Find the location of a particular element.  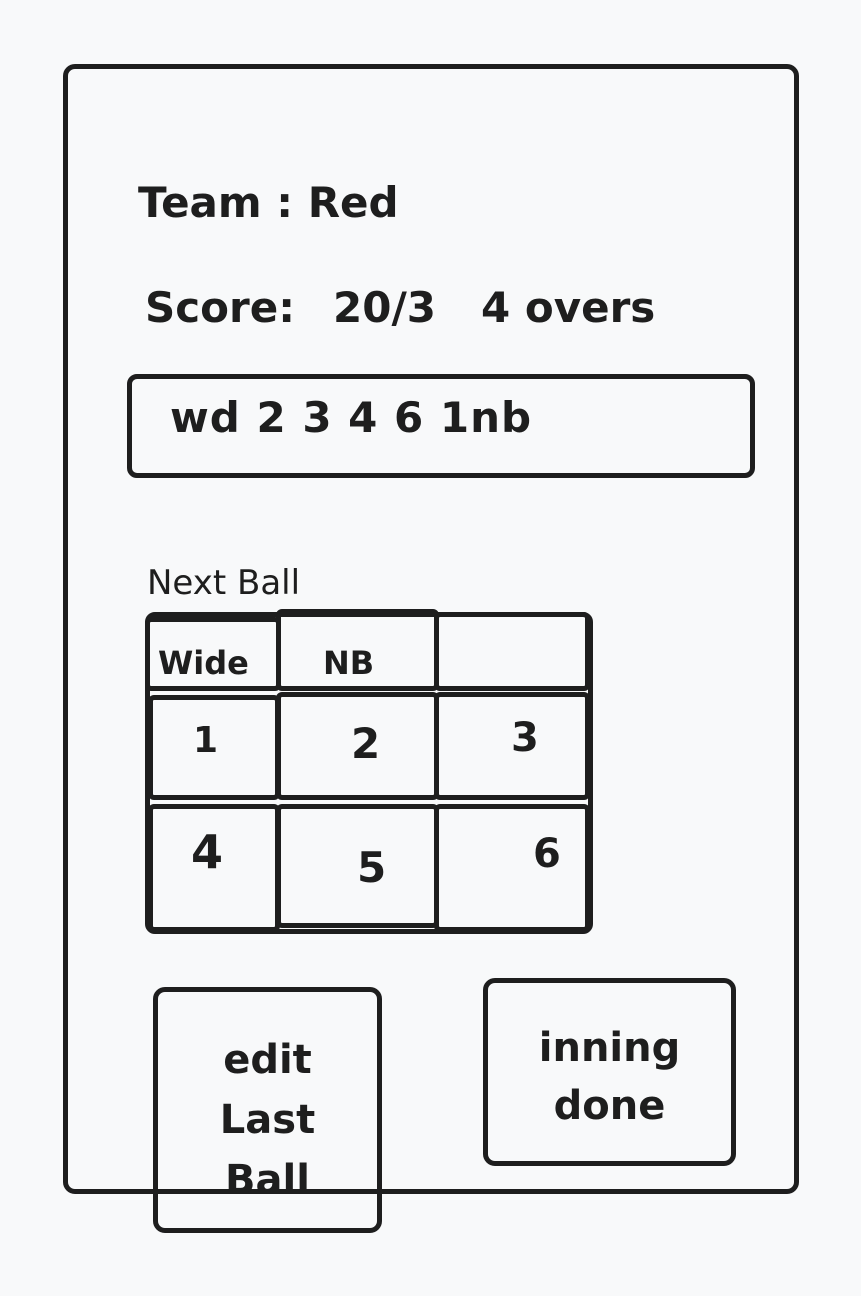

run-1-button: 1 is located at coordinates (214, 747).